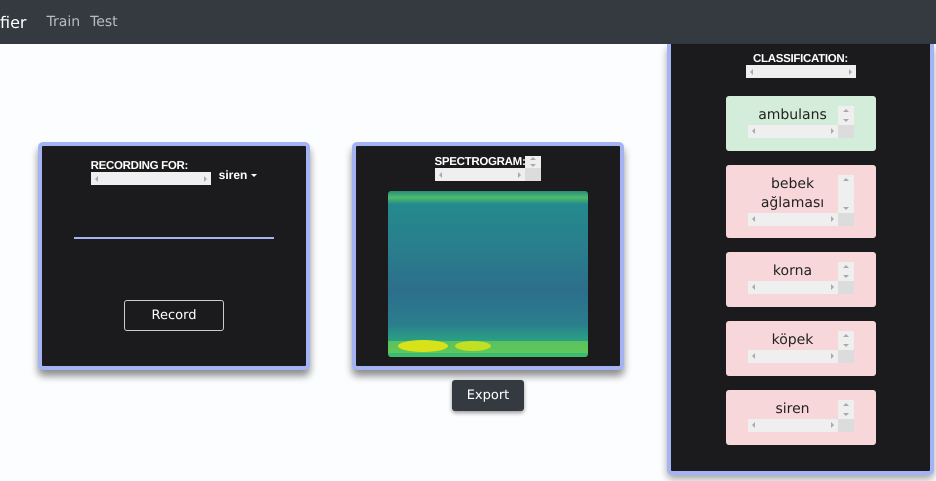  What do you see at coordinates (792, 340) in the screenshot?
I see `class-label: köpek` at bounding box center [792, 340].